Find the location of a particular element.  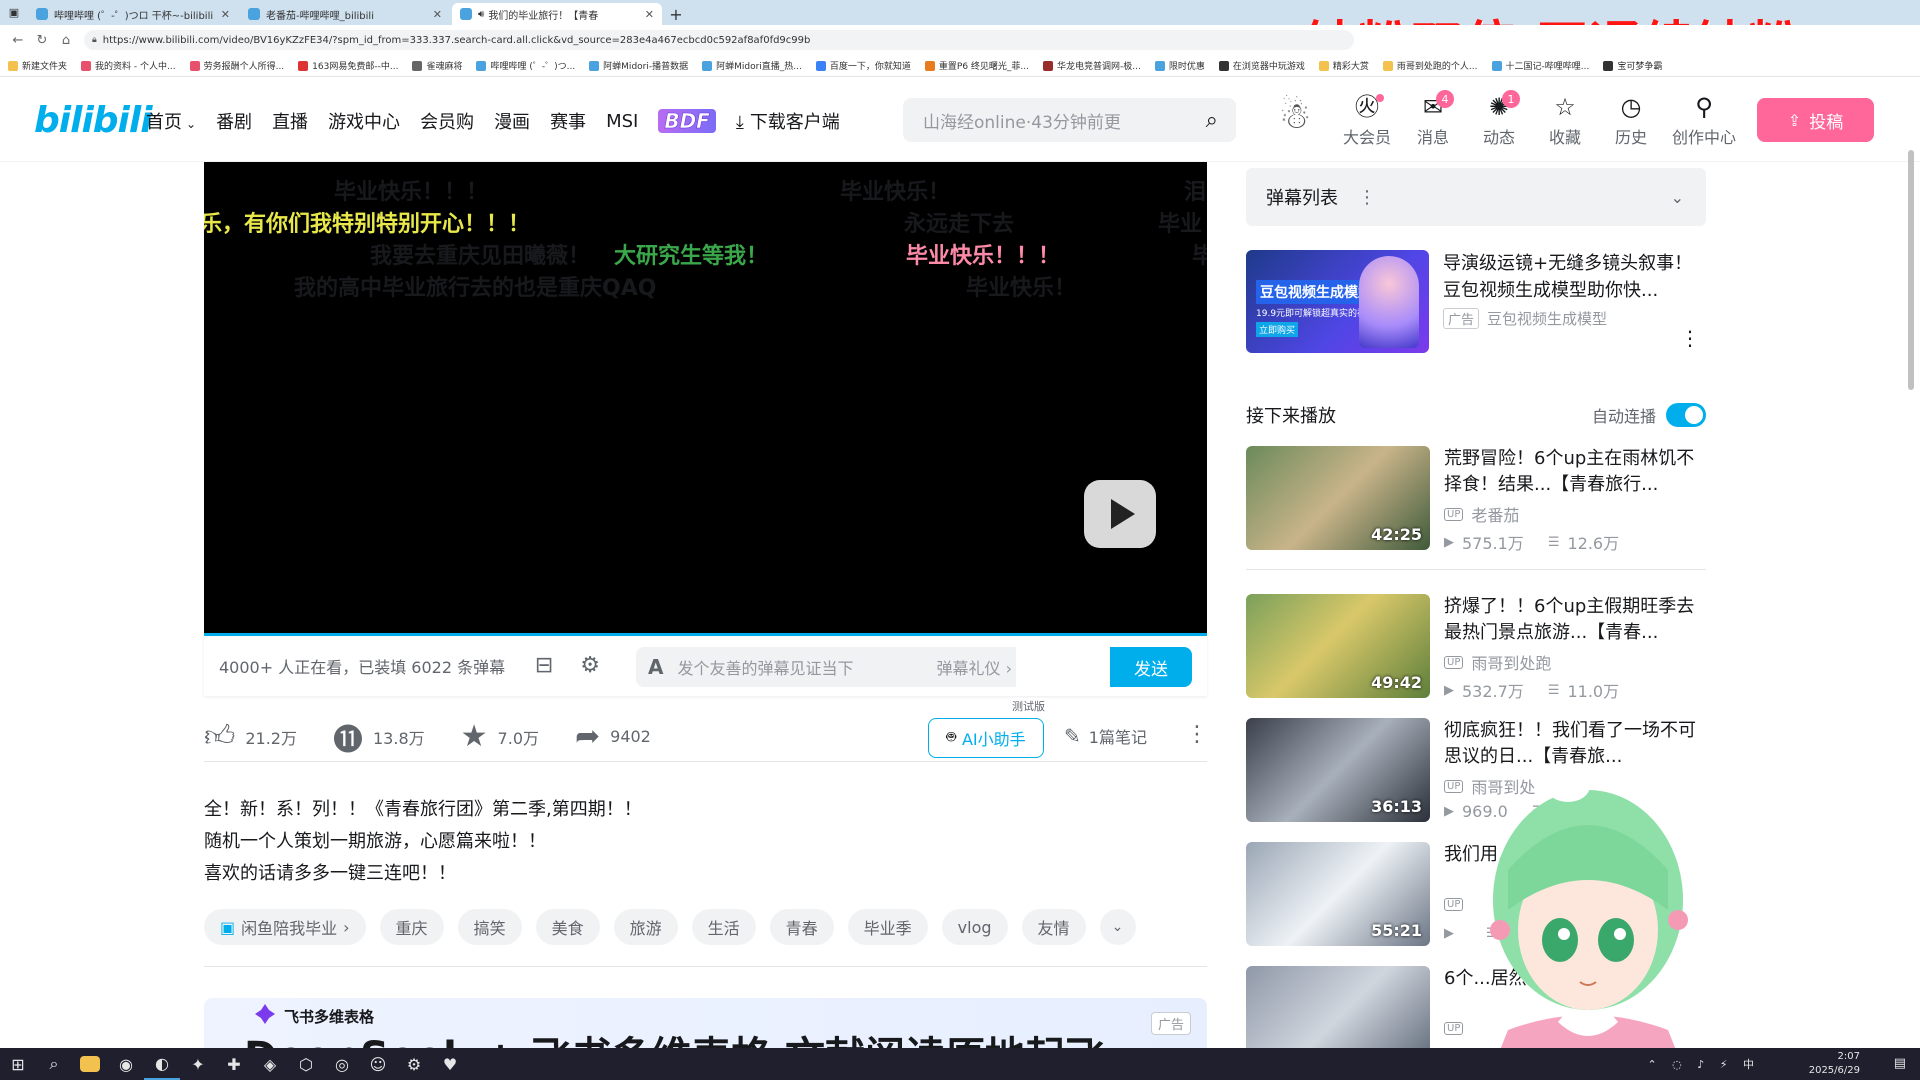

like-button: 👍︎ 21.2万 is located at coordinates (250, 737).